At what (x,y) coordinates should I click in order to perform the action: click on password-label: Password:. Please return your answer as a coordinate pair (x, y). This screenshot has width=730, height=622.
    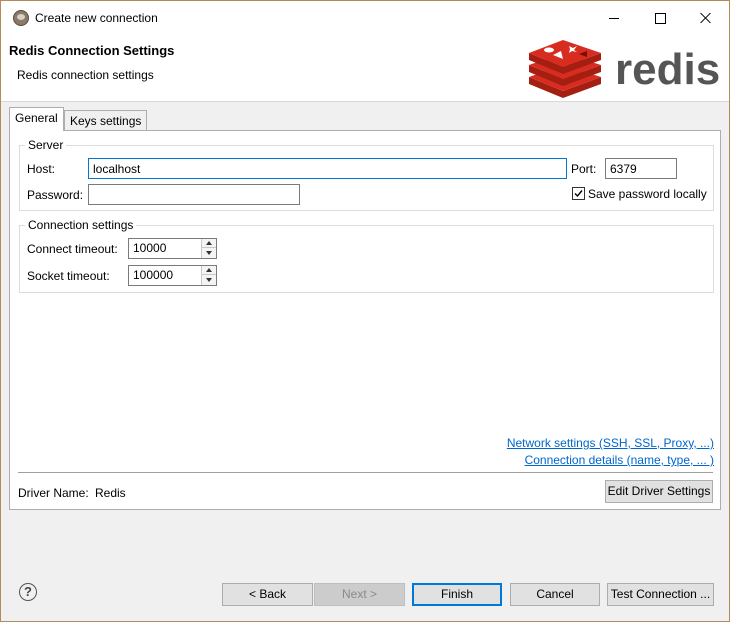
    Looking at the image, I should click on (55, 195).